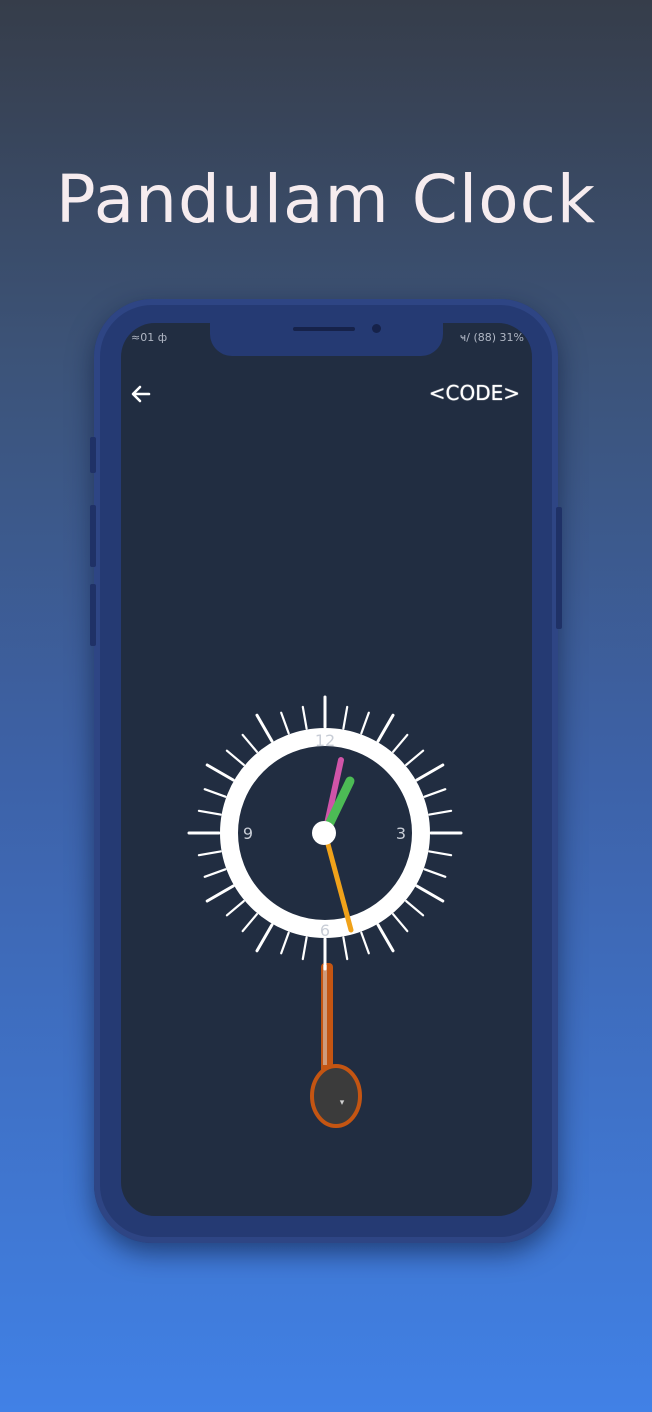 This screenshot has width=652, height=1412. I want to click on promo-title: Pandulam Clock, so click(326, 199).